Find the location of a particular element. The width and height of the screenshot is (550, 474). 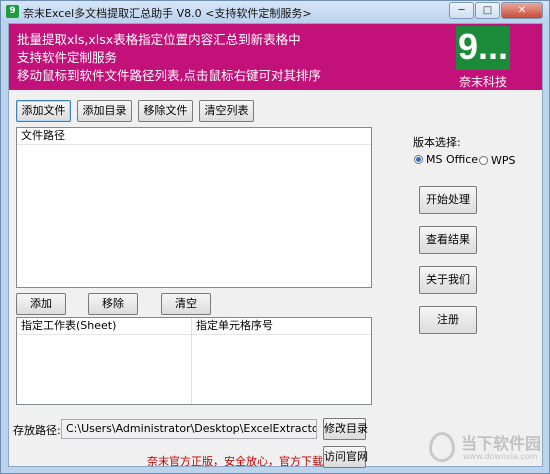

wps-label: WPS is located at coordinates (503, 160).